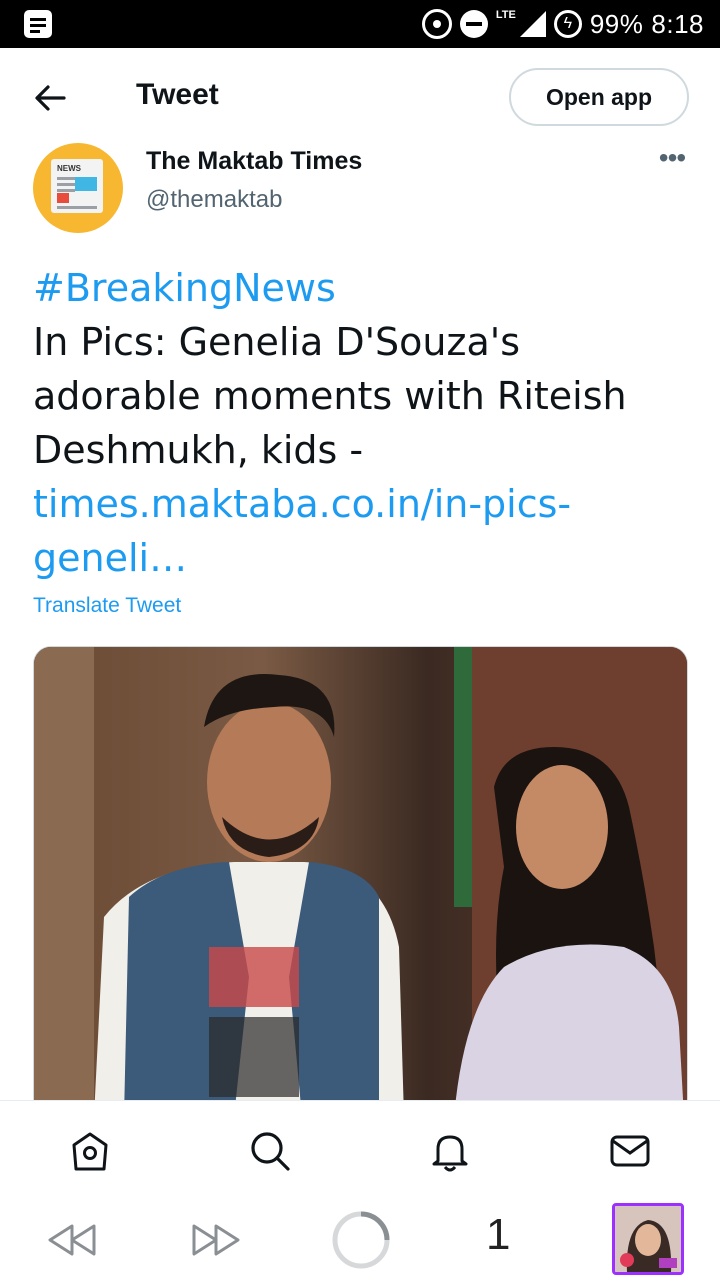 The width and height of the screenshot is (720, 1280). I want to click on battery-percent: 99%, so click(616, 23).